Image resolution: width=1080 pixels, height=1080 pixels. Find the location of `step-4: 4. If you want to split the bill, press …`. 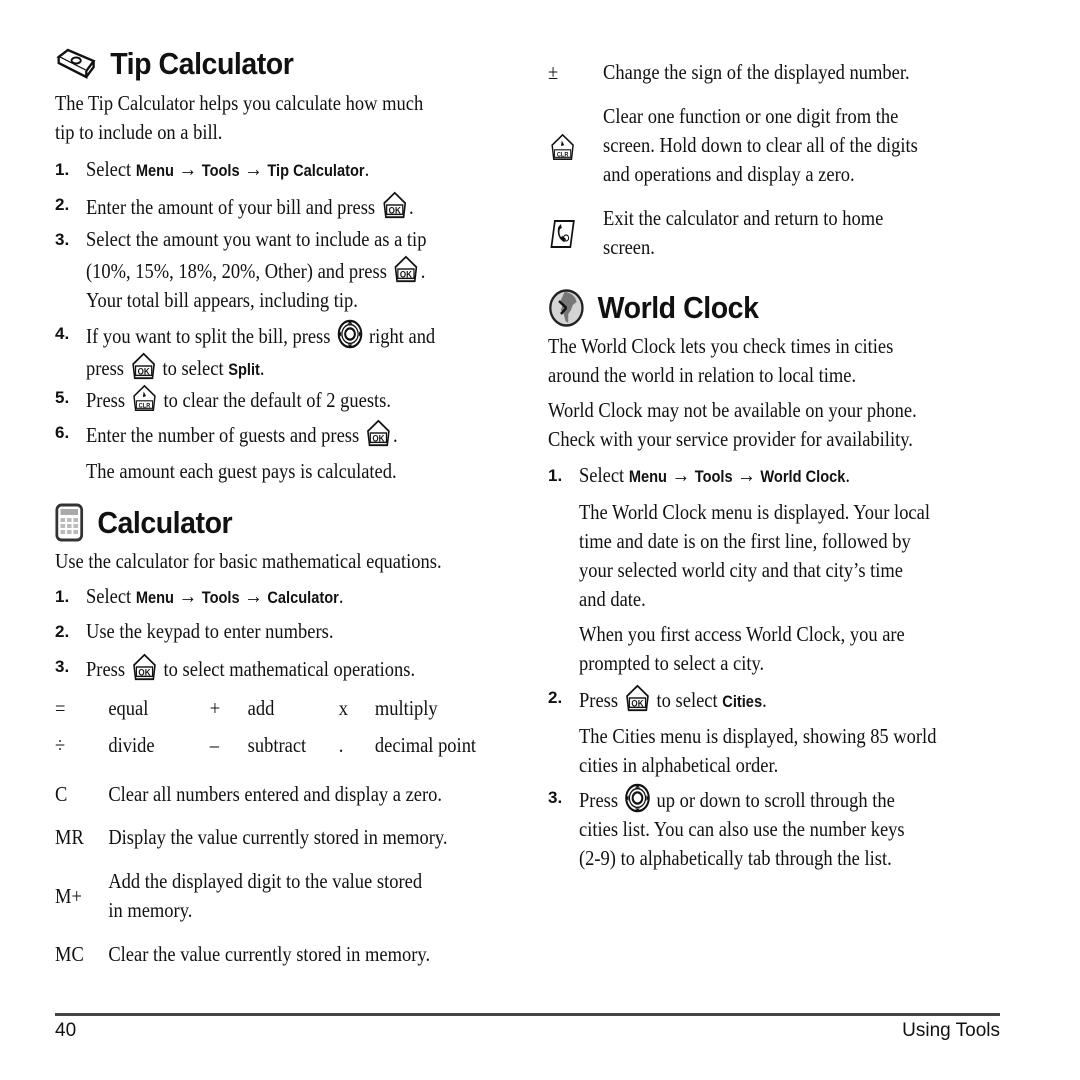

step-4: 4. If you want to split the bill, press … is located at coordinates (273, 351).